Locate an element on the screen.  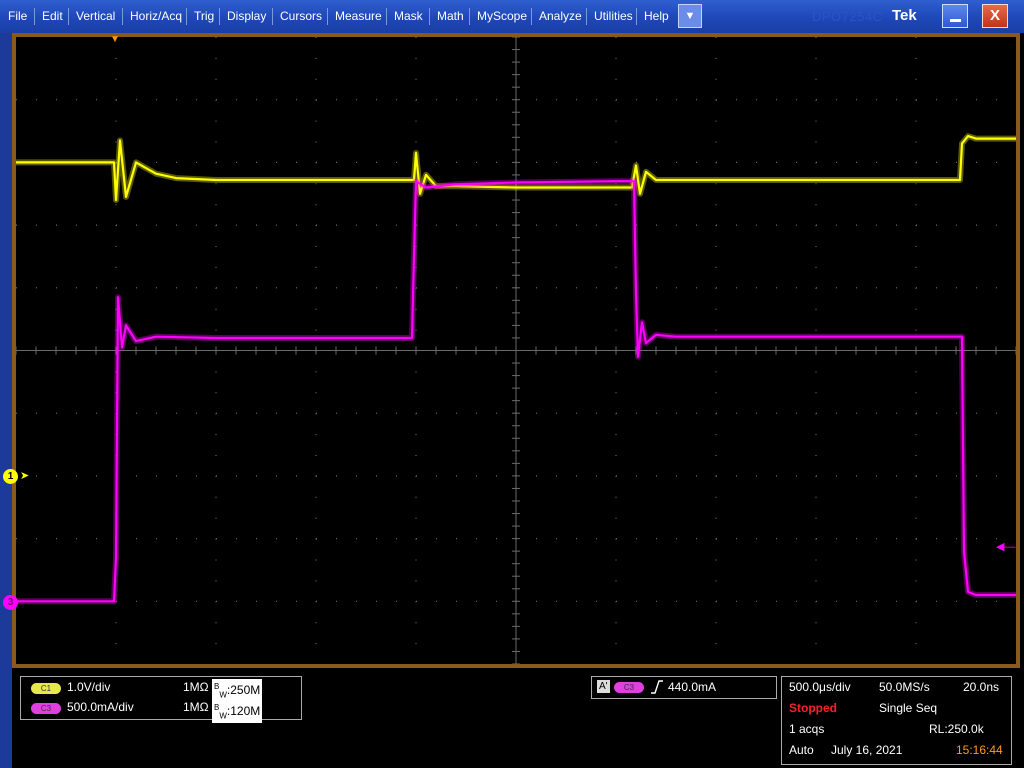
menu-horiz-acq: Horiz/Acq is located at coordinates (156, 16).